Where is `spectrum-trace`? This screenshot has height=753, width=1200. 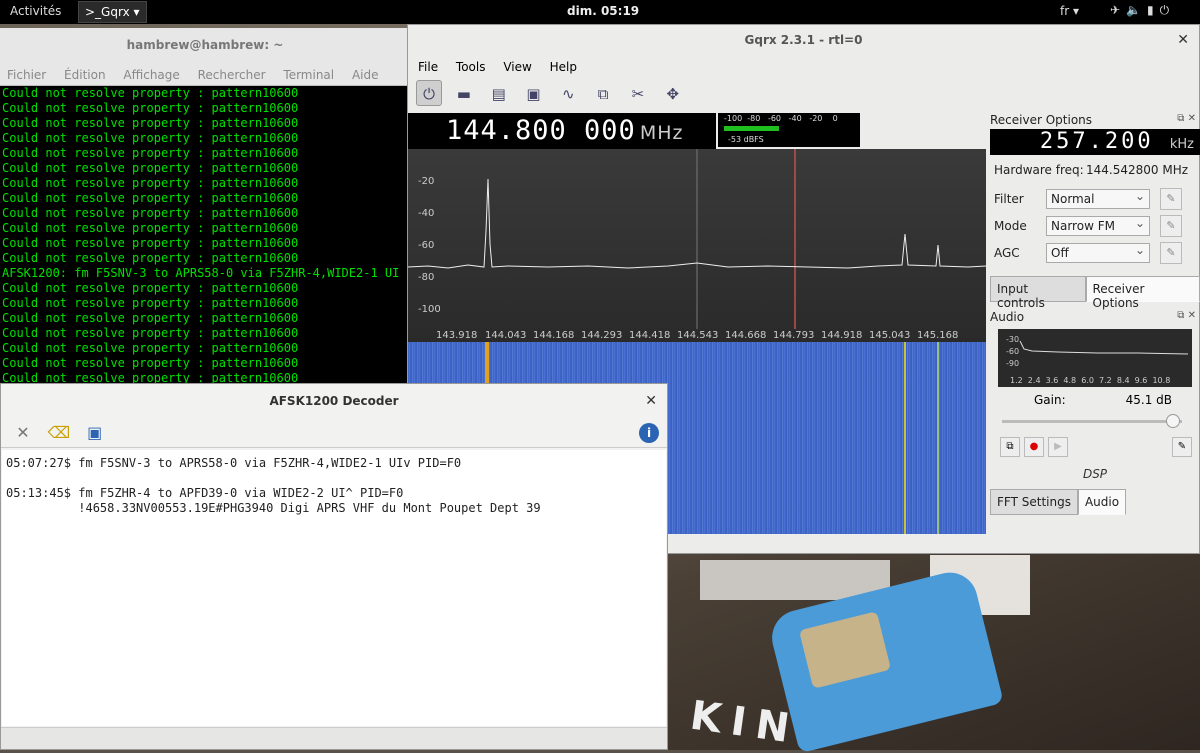
spectrum-trace is located at coordinates (697, 239).